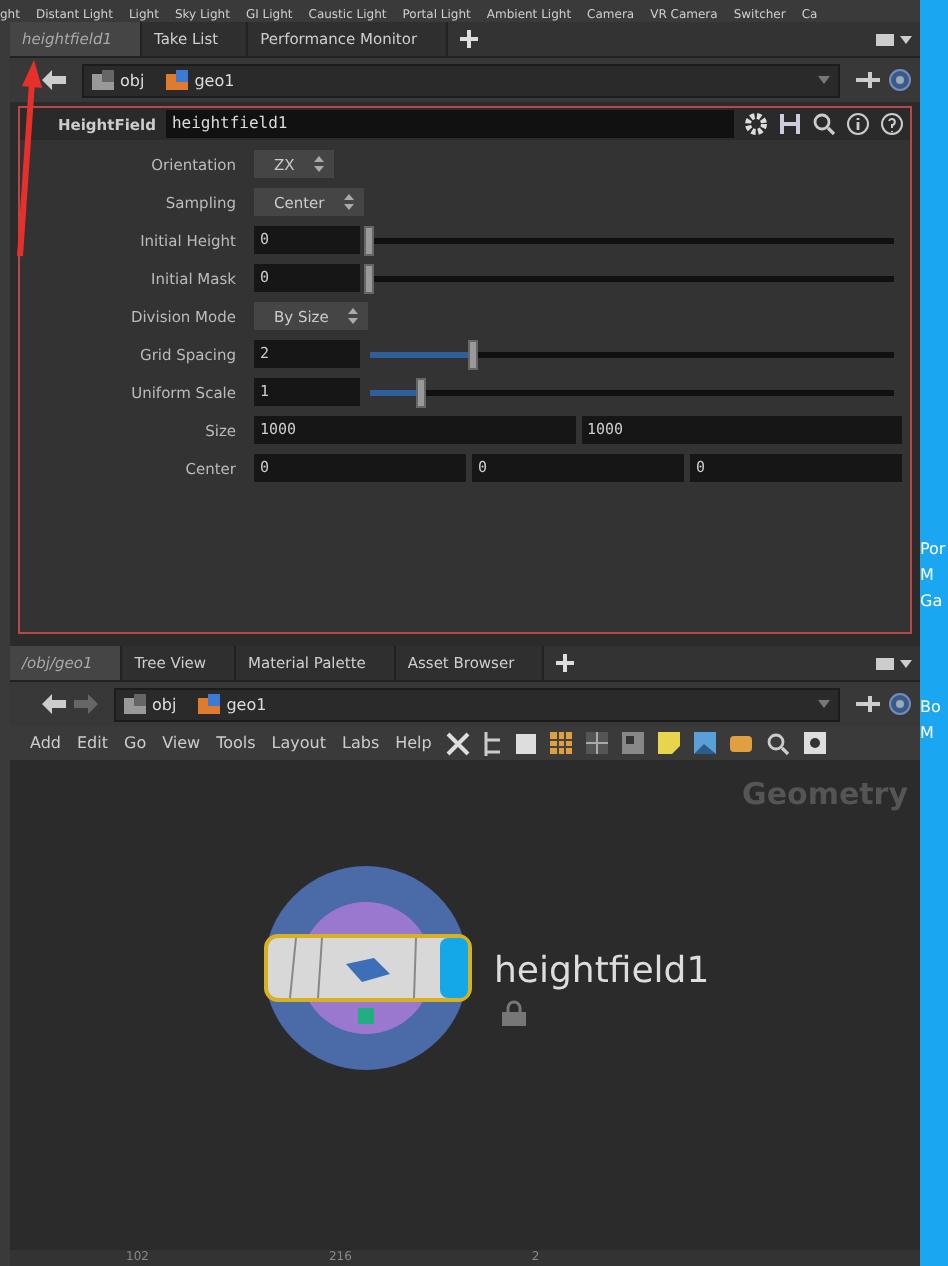 The width and height of the screenshot is (948, 1266). What do you see at coordinates (602, 971) in the screenshot?
I see `node-name: heightfield1` at bounding box center [602, 971].